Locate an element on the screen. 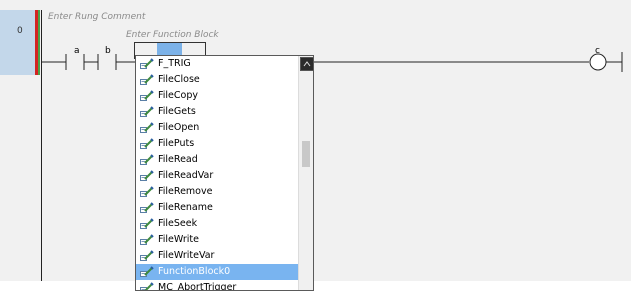 This screenshot has height=291, width=631. autocomplete-item: F_TRIG is located at coordinates (217, 64).